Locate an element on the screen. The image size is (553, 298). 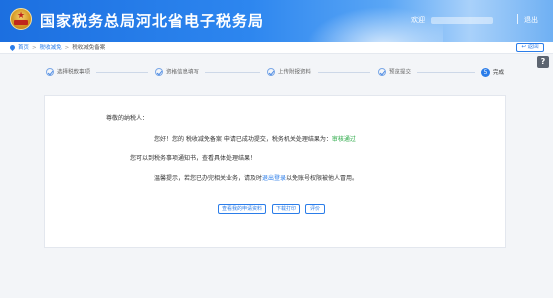
step-label: 完成 is located at coordinates (499, 73).